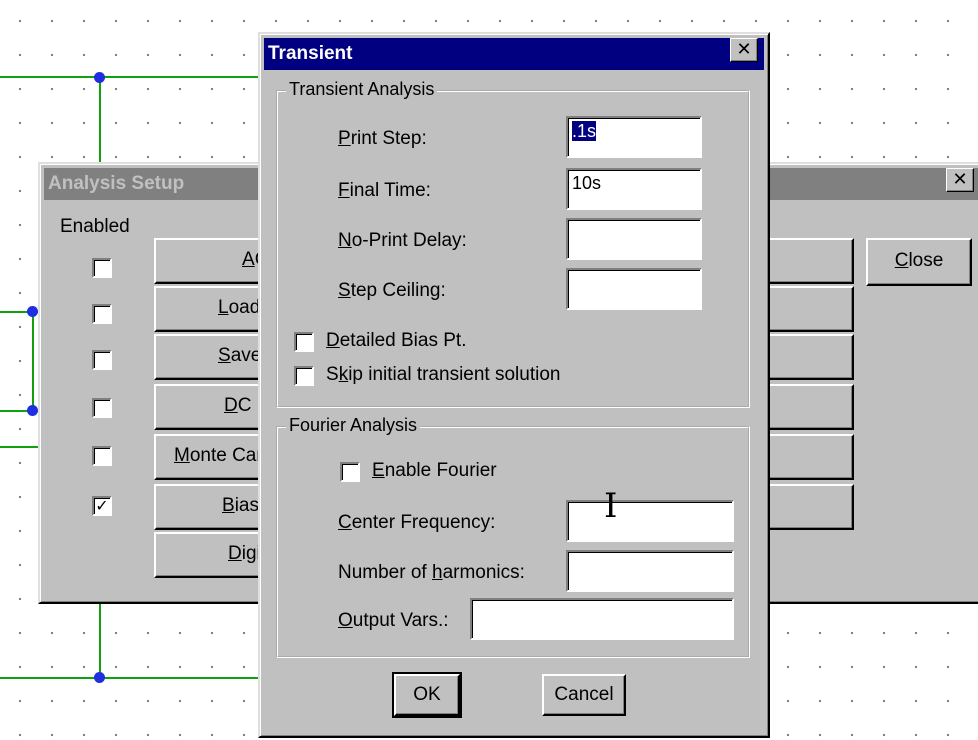 This screenshot has width=978, height=740. What do you see at coordinates (102, 360) in the screenshot?
I see `enabled-checkbox-save` at bounding box center [102, 360].